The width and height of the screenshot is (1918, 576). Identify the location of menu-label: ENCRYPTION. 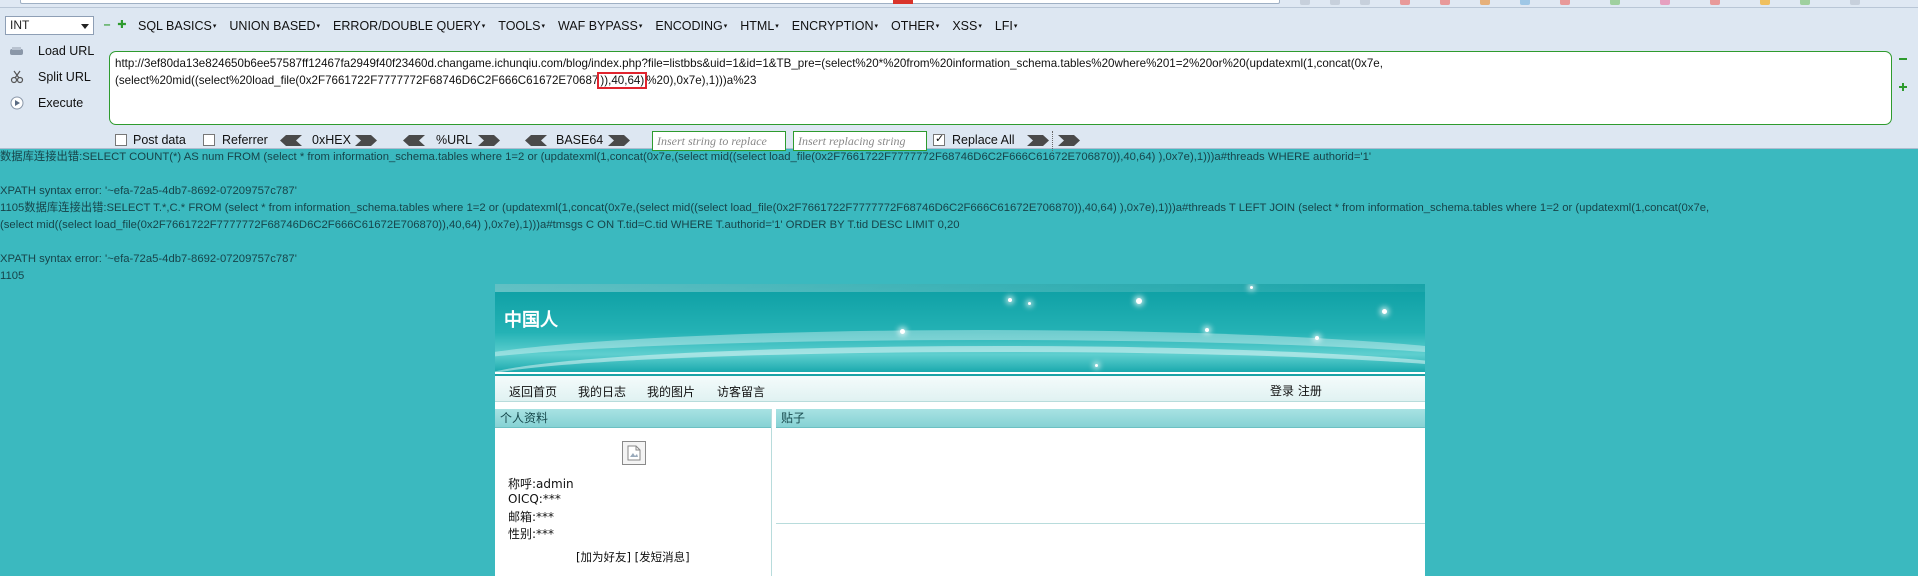
(832, 26).